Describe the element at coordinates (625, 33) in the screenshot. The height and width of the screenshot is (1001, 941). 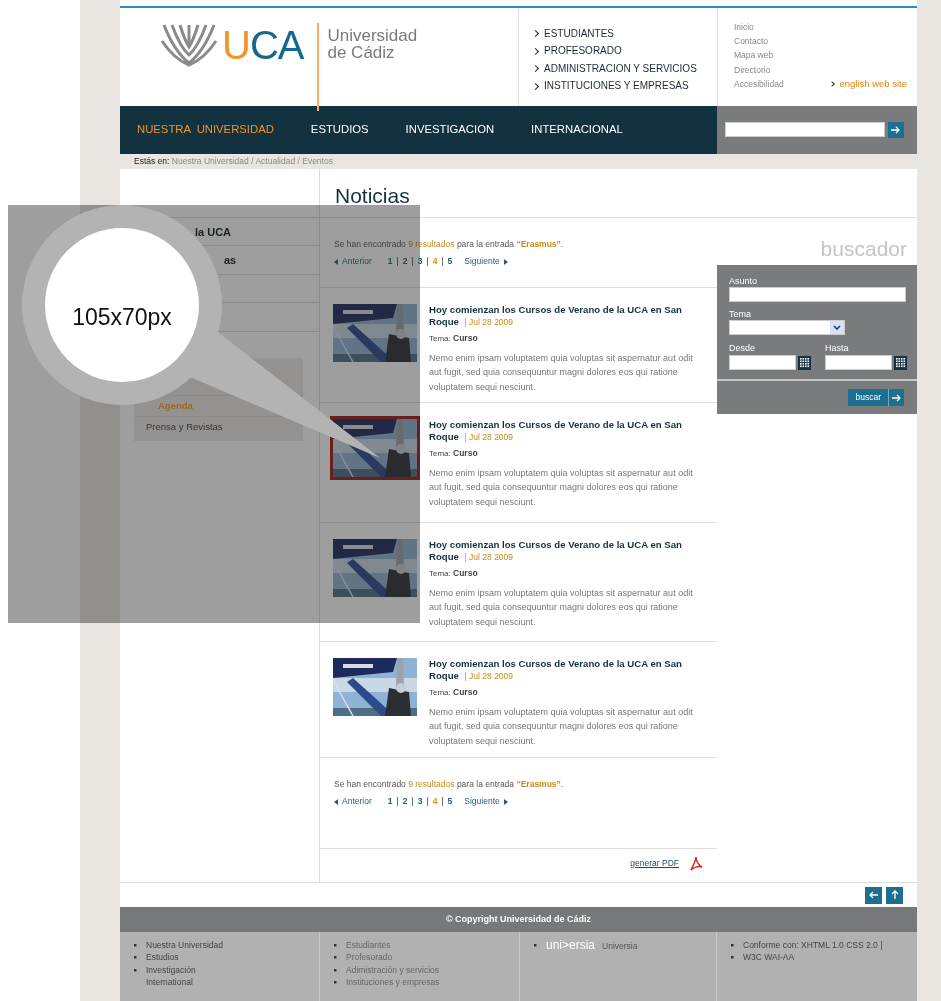
I see `audience-link: ESTUDIANTES` at that location.